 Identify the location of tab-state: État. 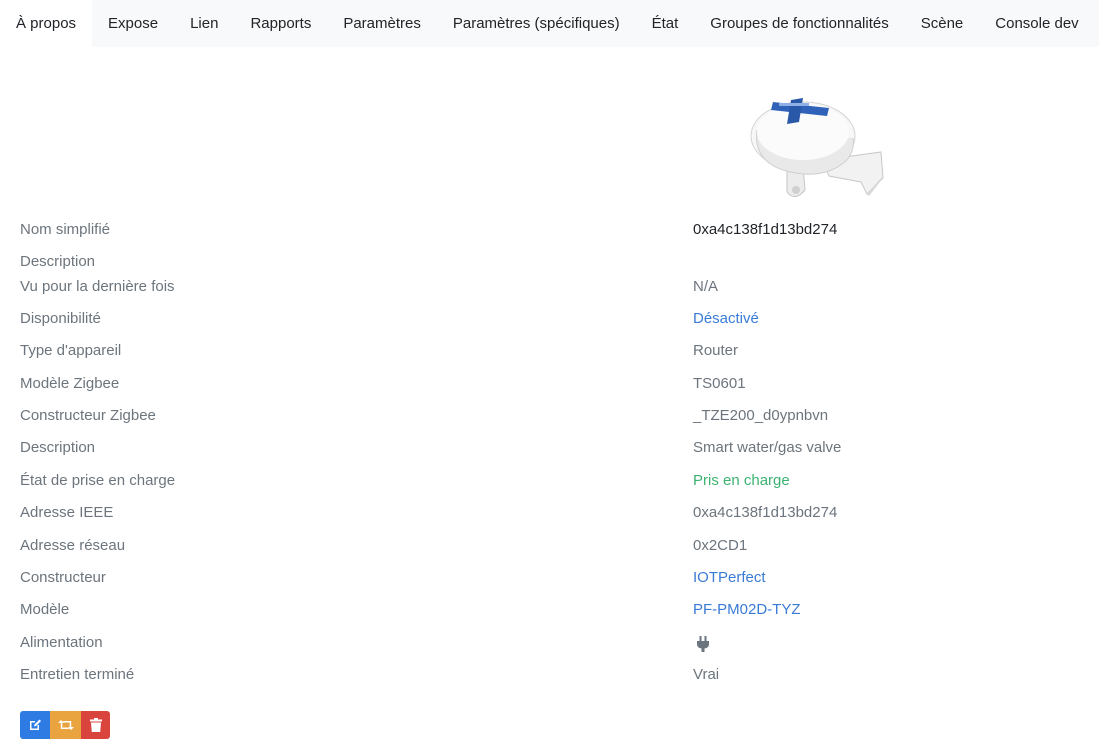
(665, 23).